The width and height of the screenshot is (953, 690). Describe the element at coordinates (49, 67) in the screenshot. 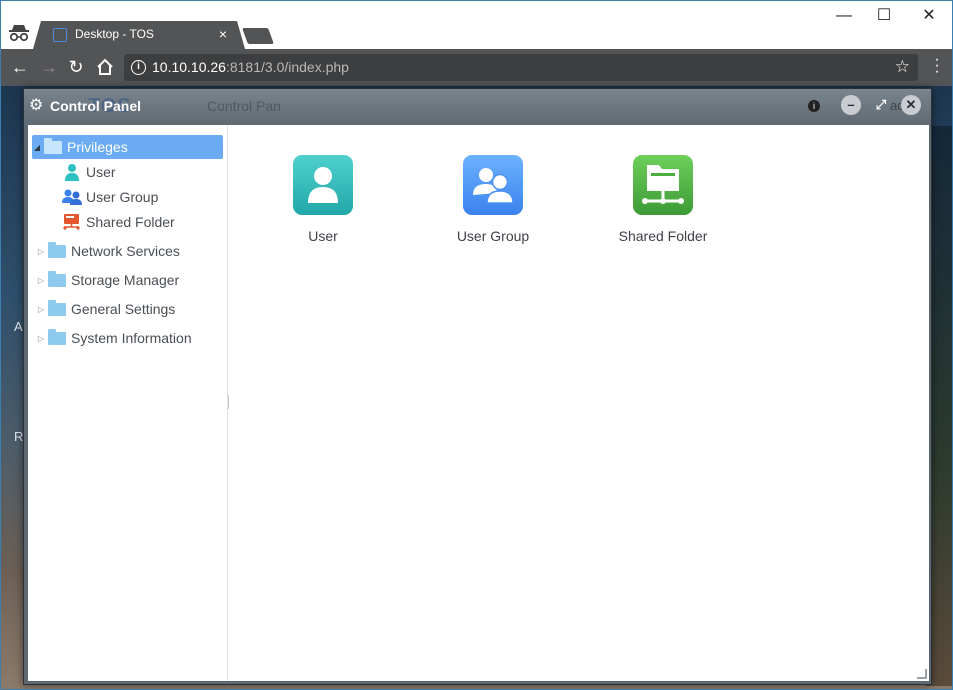

I see `forward-button: →` at that location.